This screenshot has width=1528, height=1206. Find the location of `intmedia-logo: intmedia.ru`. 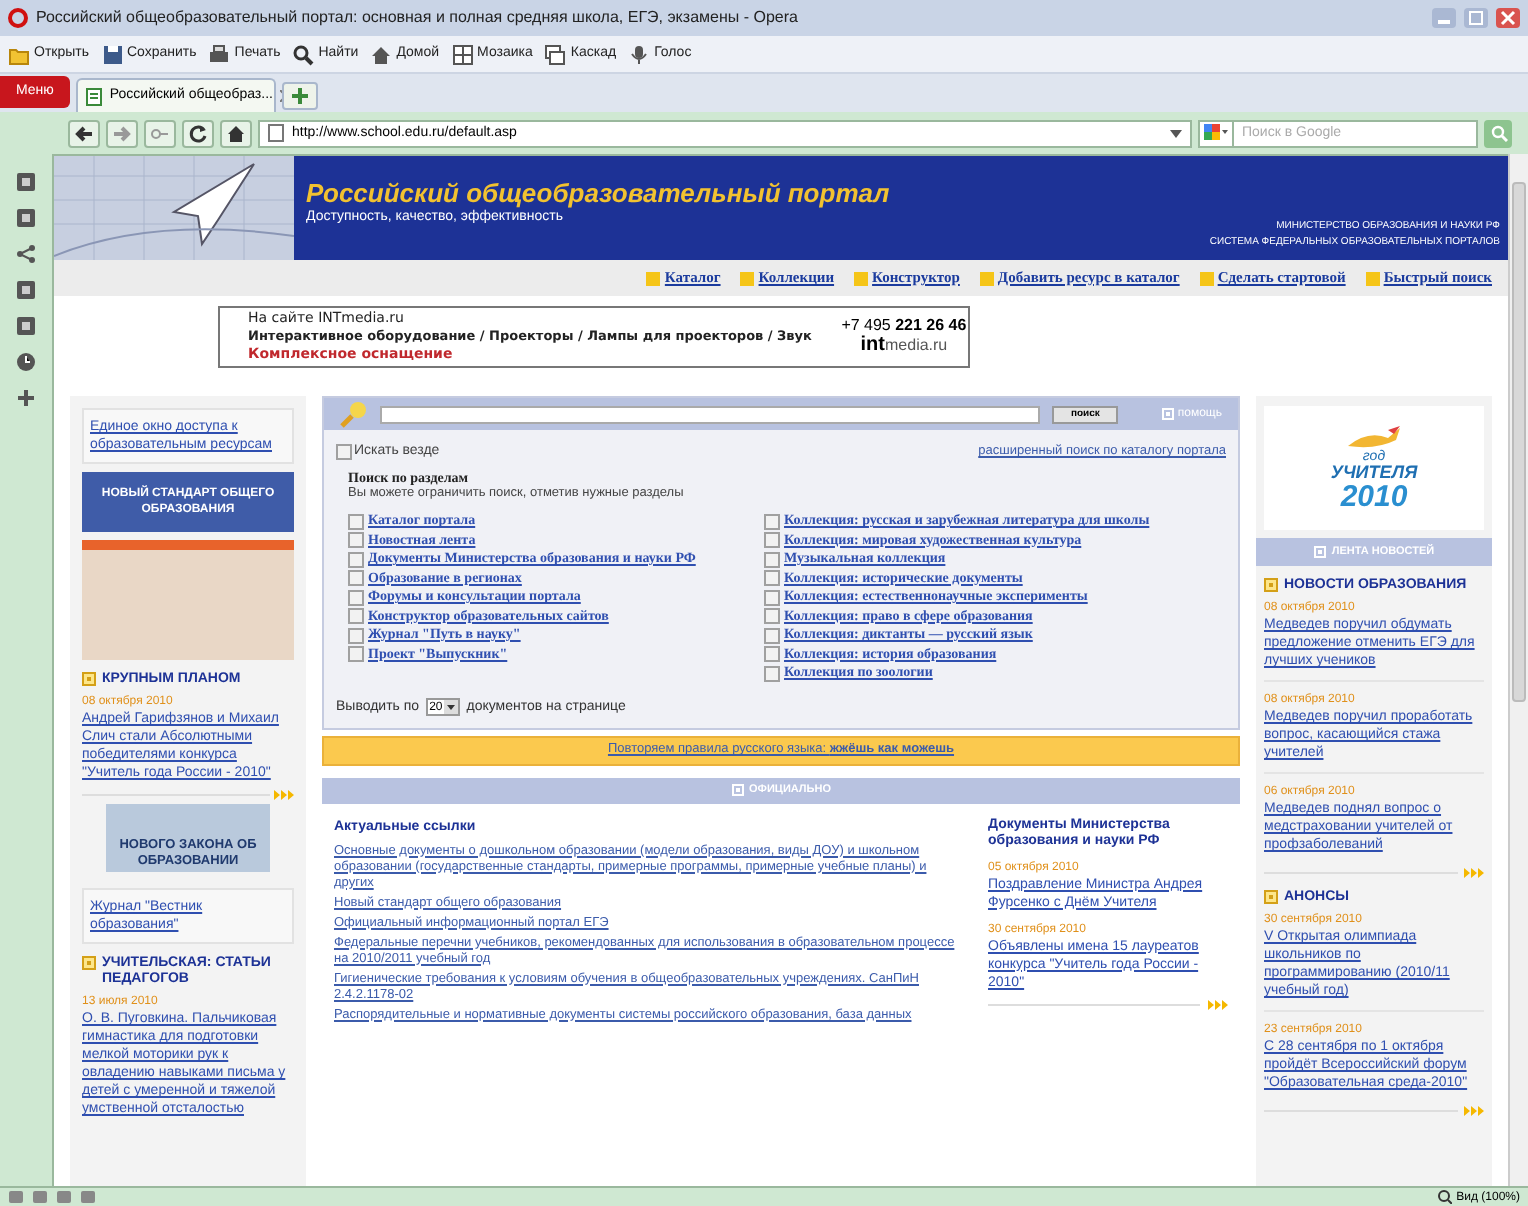

intmedia-logo: intmedia.ru is located at coordinates (904, 346).